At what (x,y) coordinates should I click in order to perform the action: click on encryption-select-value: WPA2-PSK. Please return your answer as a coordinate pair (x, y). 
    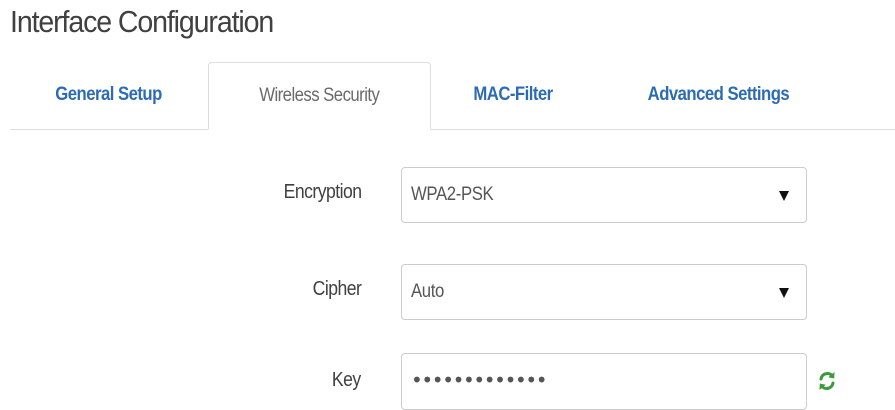
    Looking at the image, I should click on (452, 194).